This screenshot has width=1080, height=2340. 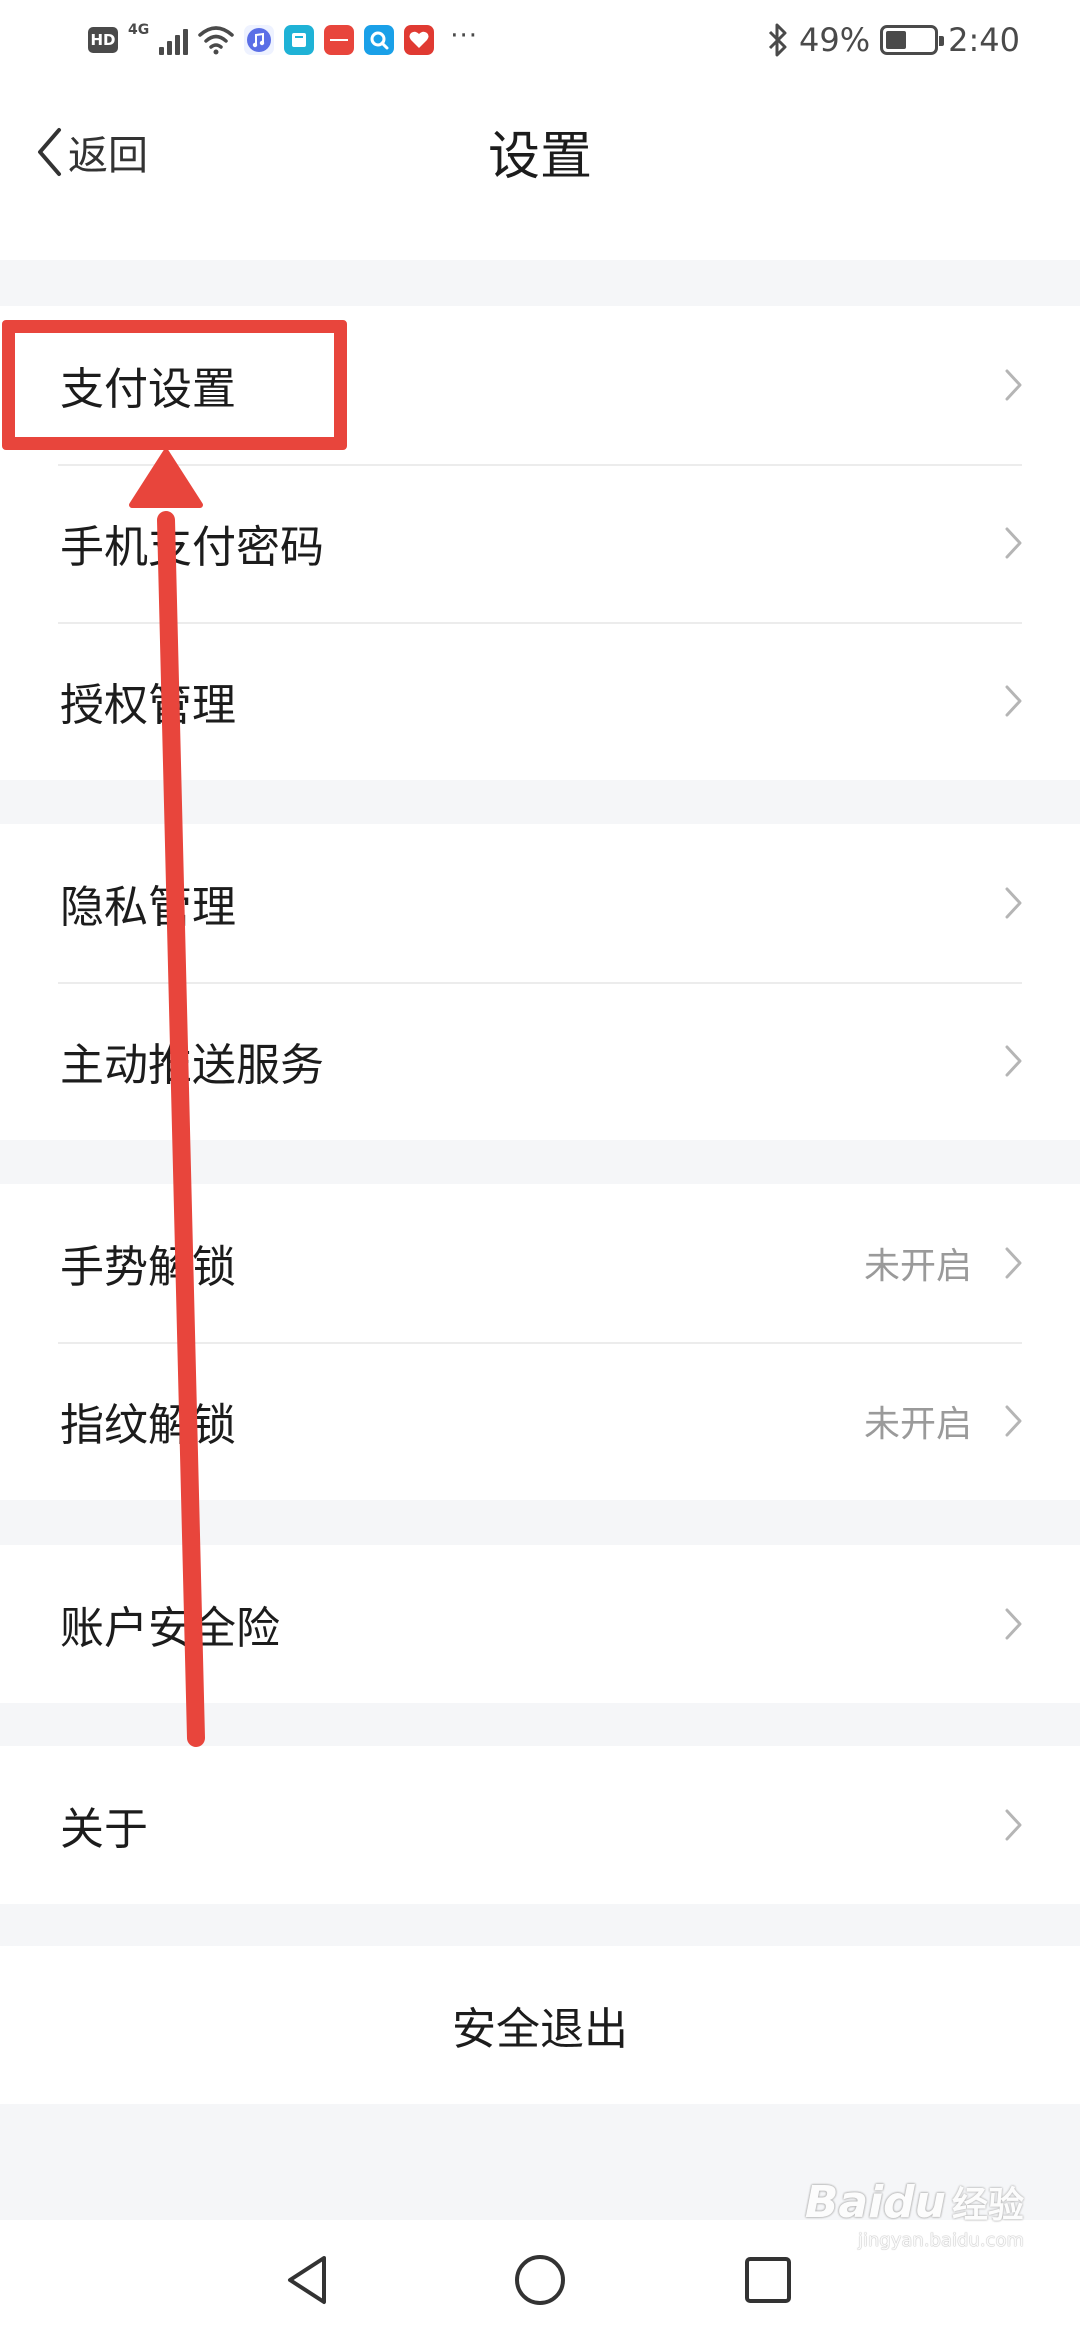 I want to click on battery-level, so click(x=896, y=40).